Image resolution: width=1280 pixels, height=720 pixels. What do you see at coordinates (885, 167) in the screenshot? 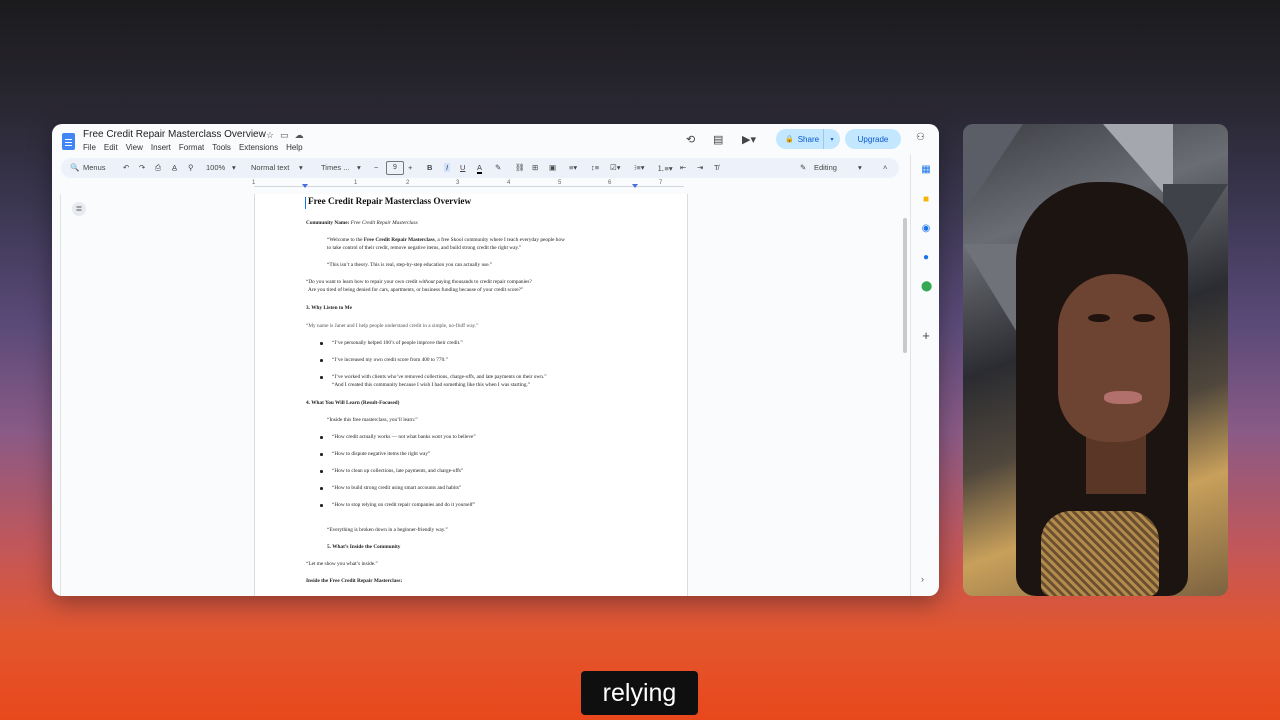
I see `chevron-up-icon: ˄` at bounding box center [885, 167].